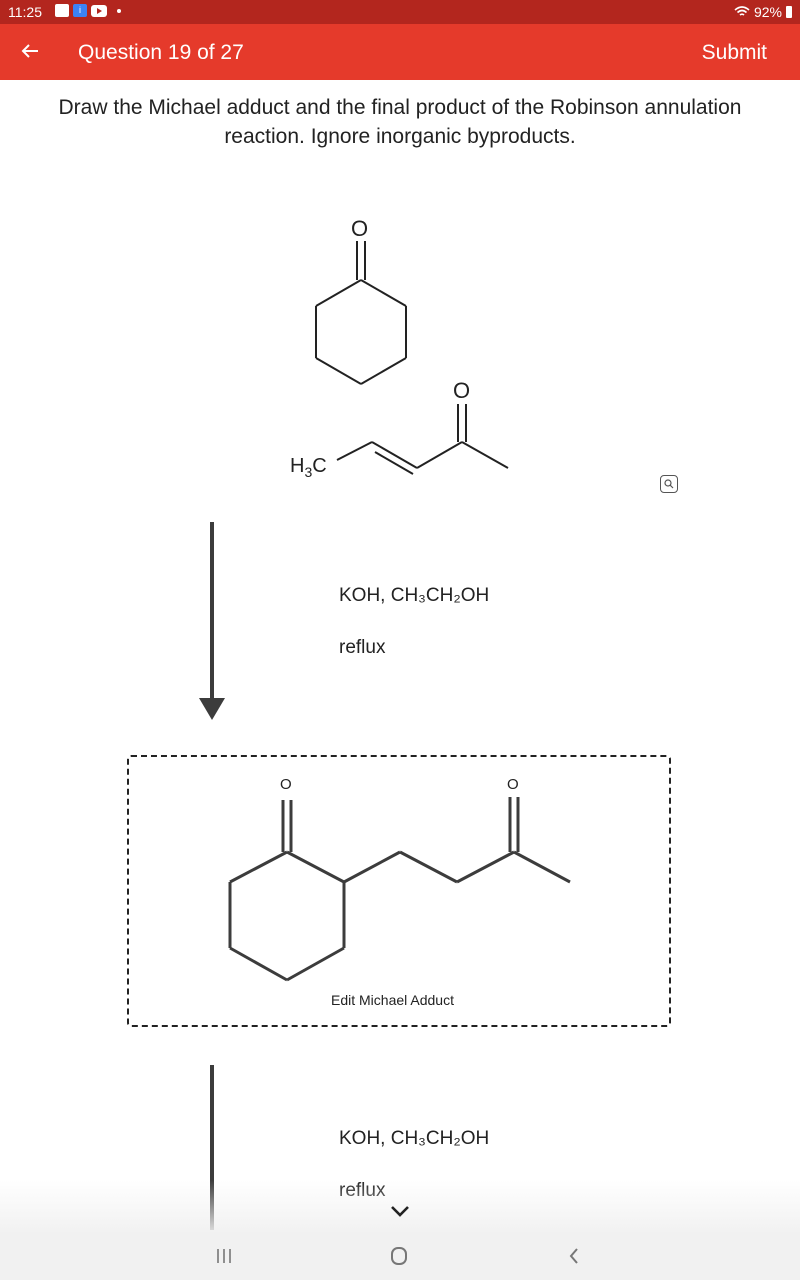 The height and width of the screenshot is (1280, 800). I want to click on enone-structure, so click(422, 439).